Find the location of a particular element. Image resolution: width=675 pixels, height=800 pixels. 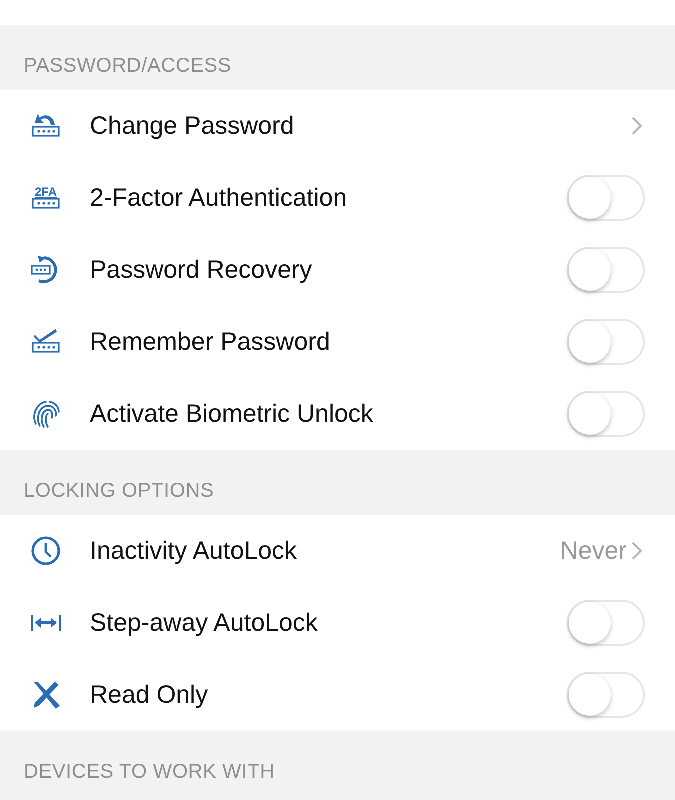

setting-value: Never is located at coordinates (593, 551).